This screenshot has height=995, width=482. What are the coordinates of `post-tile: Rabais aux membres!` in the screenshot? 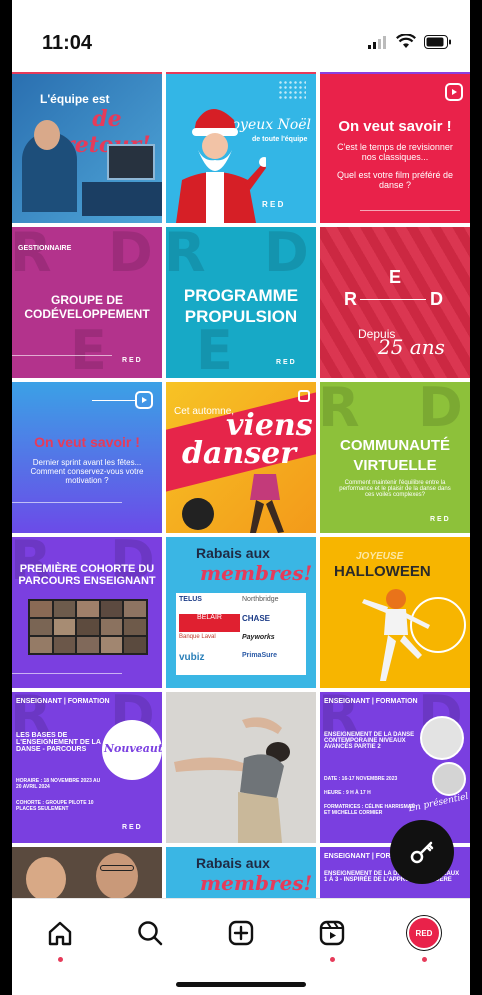 It's located at (241, 872).